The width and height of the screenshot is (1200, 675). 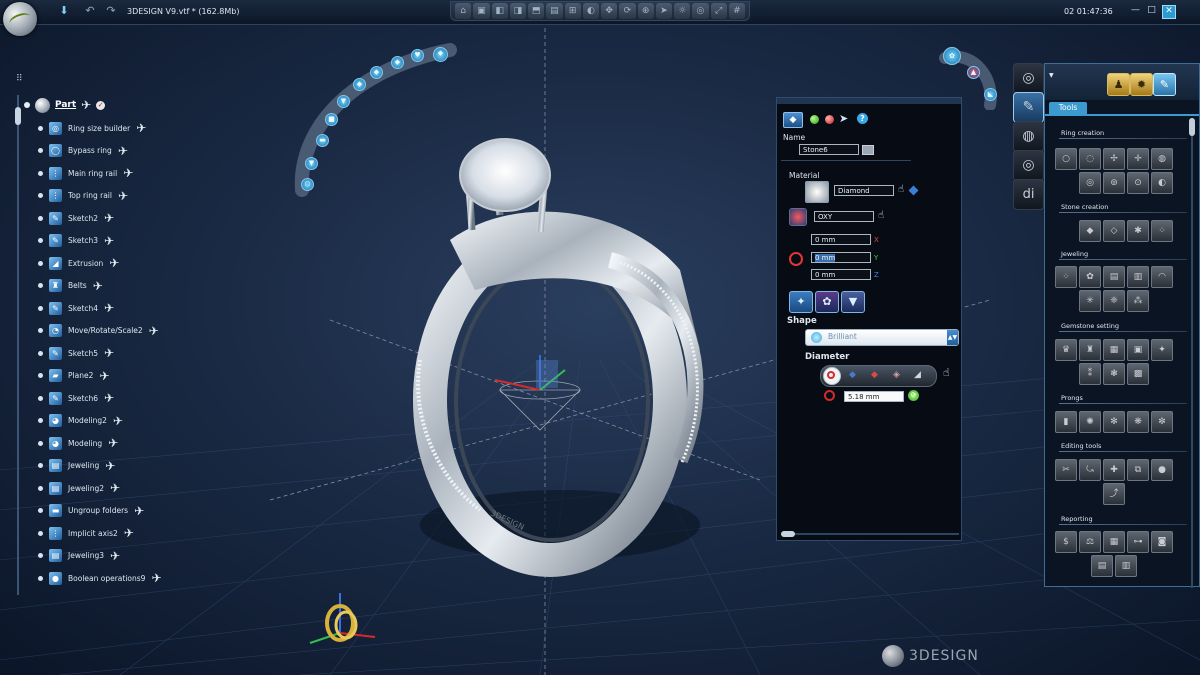 I want to click on gear-mode-icon: ✹, so click(x=1141, y=84).